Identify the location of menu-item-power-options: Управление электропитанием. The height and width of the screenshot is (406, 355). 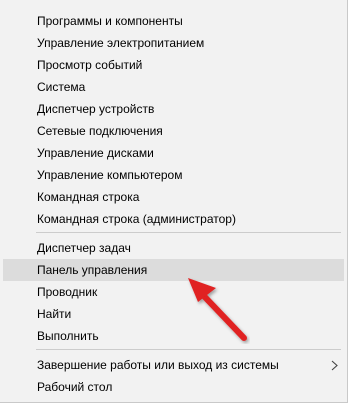
(173, 43).